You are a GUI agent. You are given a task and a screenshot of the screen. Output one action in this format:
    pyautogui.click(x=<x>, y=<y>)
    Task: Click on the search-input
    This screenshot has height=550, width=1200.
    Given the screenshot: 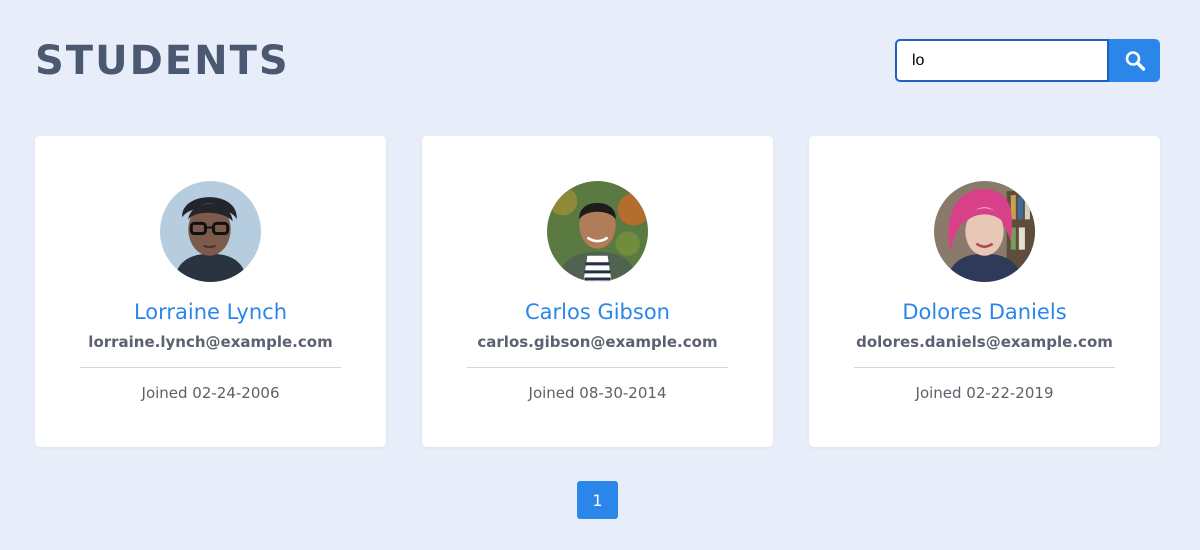 What is the action you would take?
    pyautogui.click(x=1002, y=60)
    